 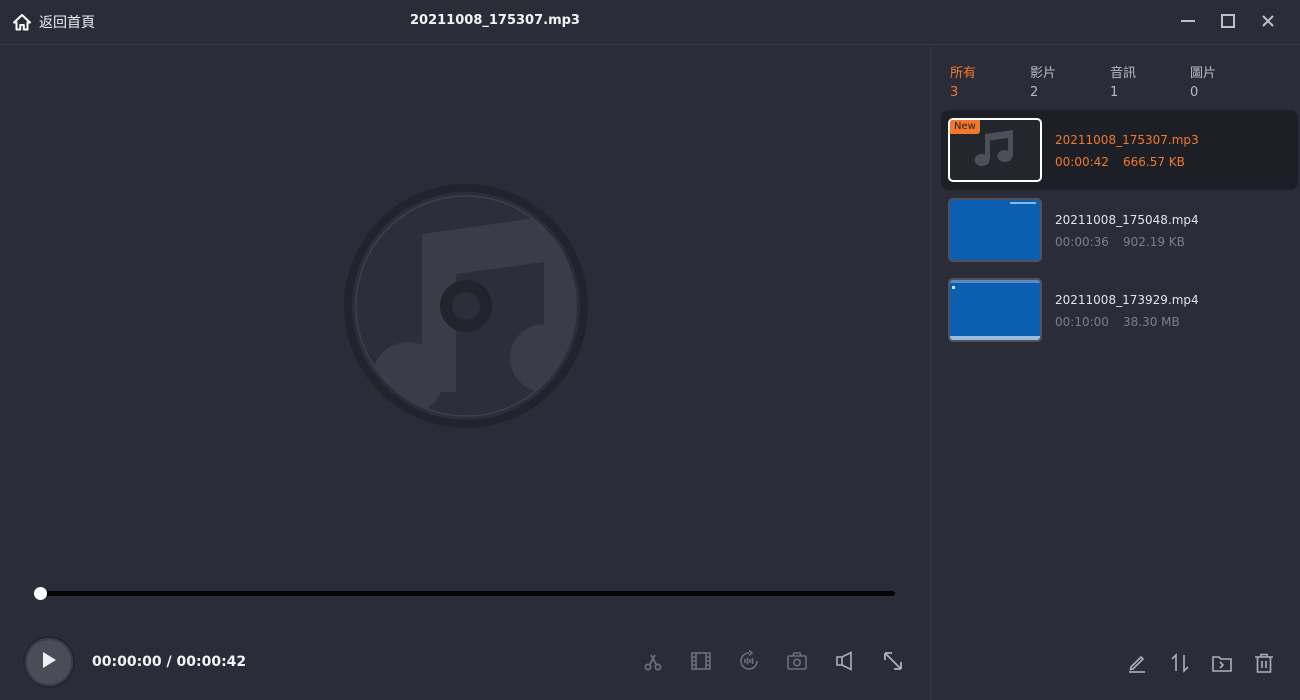 I want to click on snapshot-button, so click(x=797, y=663).